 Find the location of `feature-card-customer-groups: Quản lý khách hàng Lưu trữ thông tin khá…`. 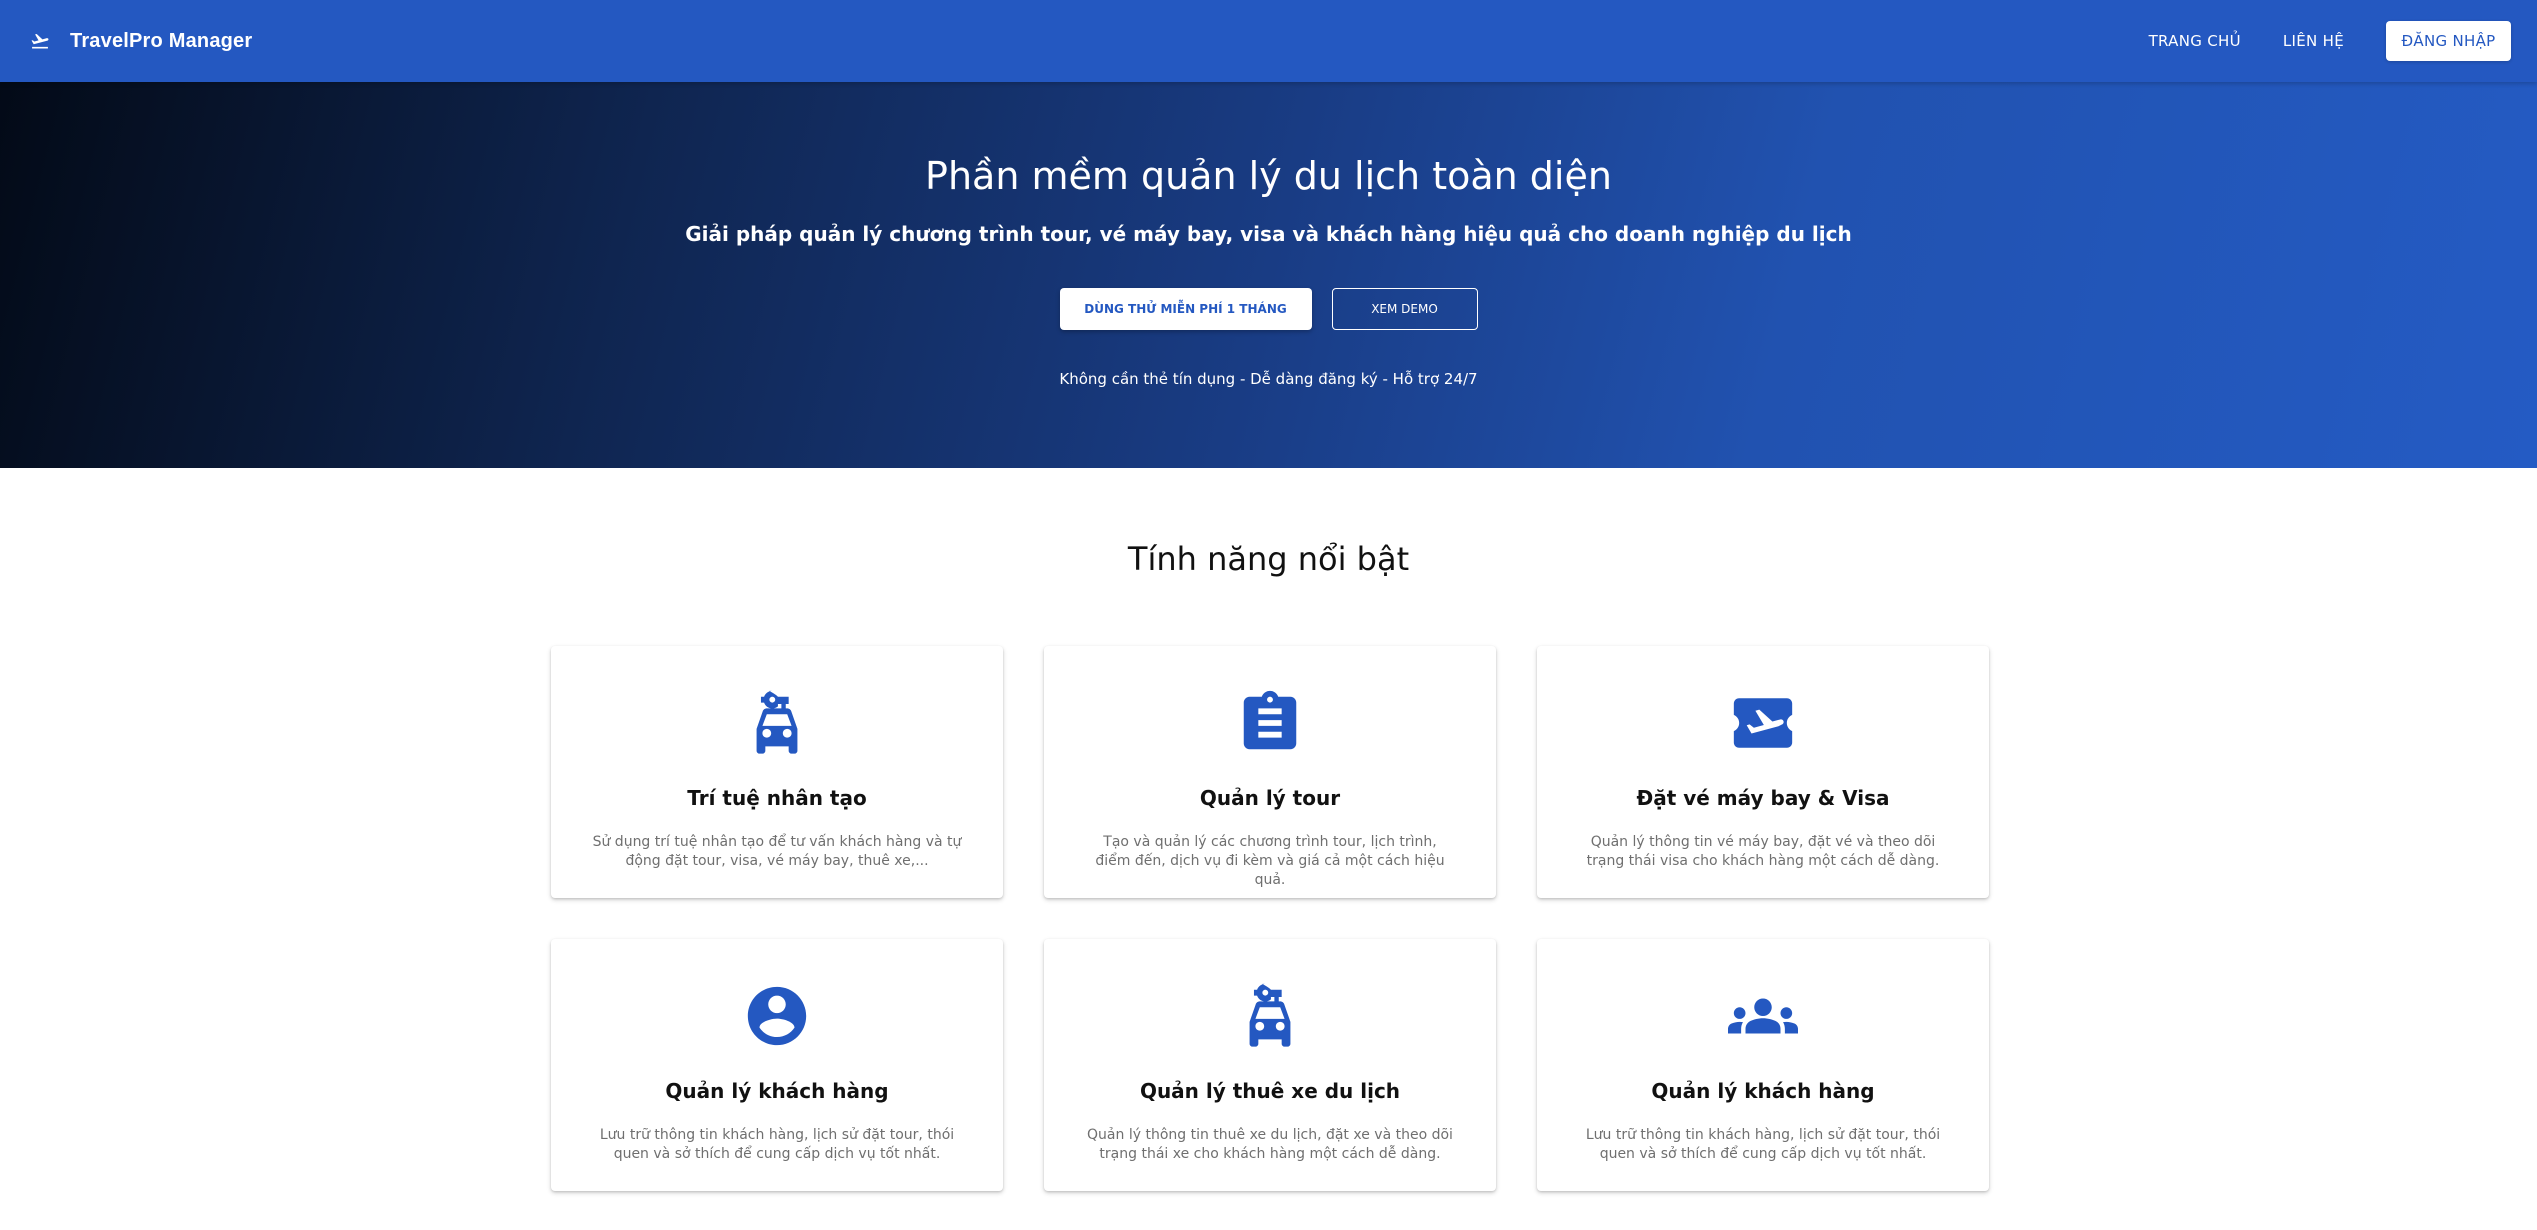

feature-card-customer-groups: Quản lý khách hàng Lưu trữ thông tin khá… is located at coordinates (1763, 1065).